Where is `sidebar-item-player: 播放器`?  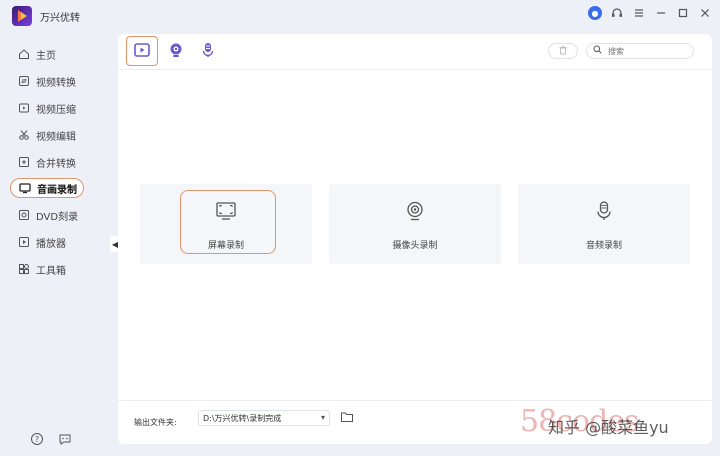 sidebar-item-player: 播放器 is located at coordinates (47, 242).